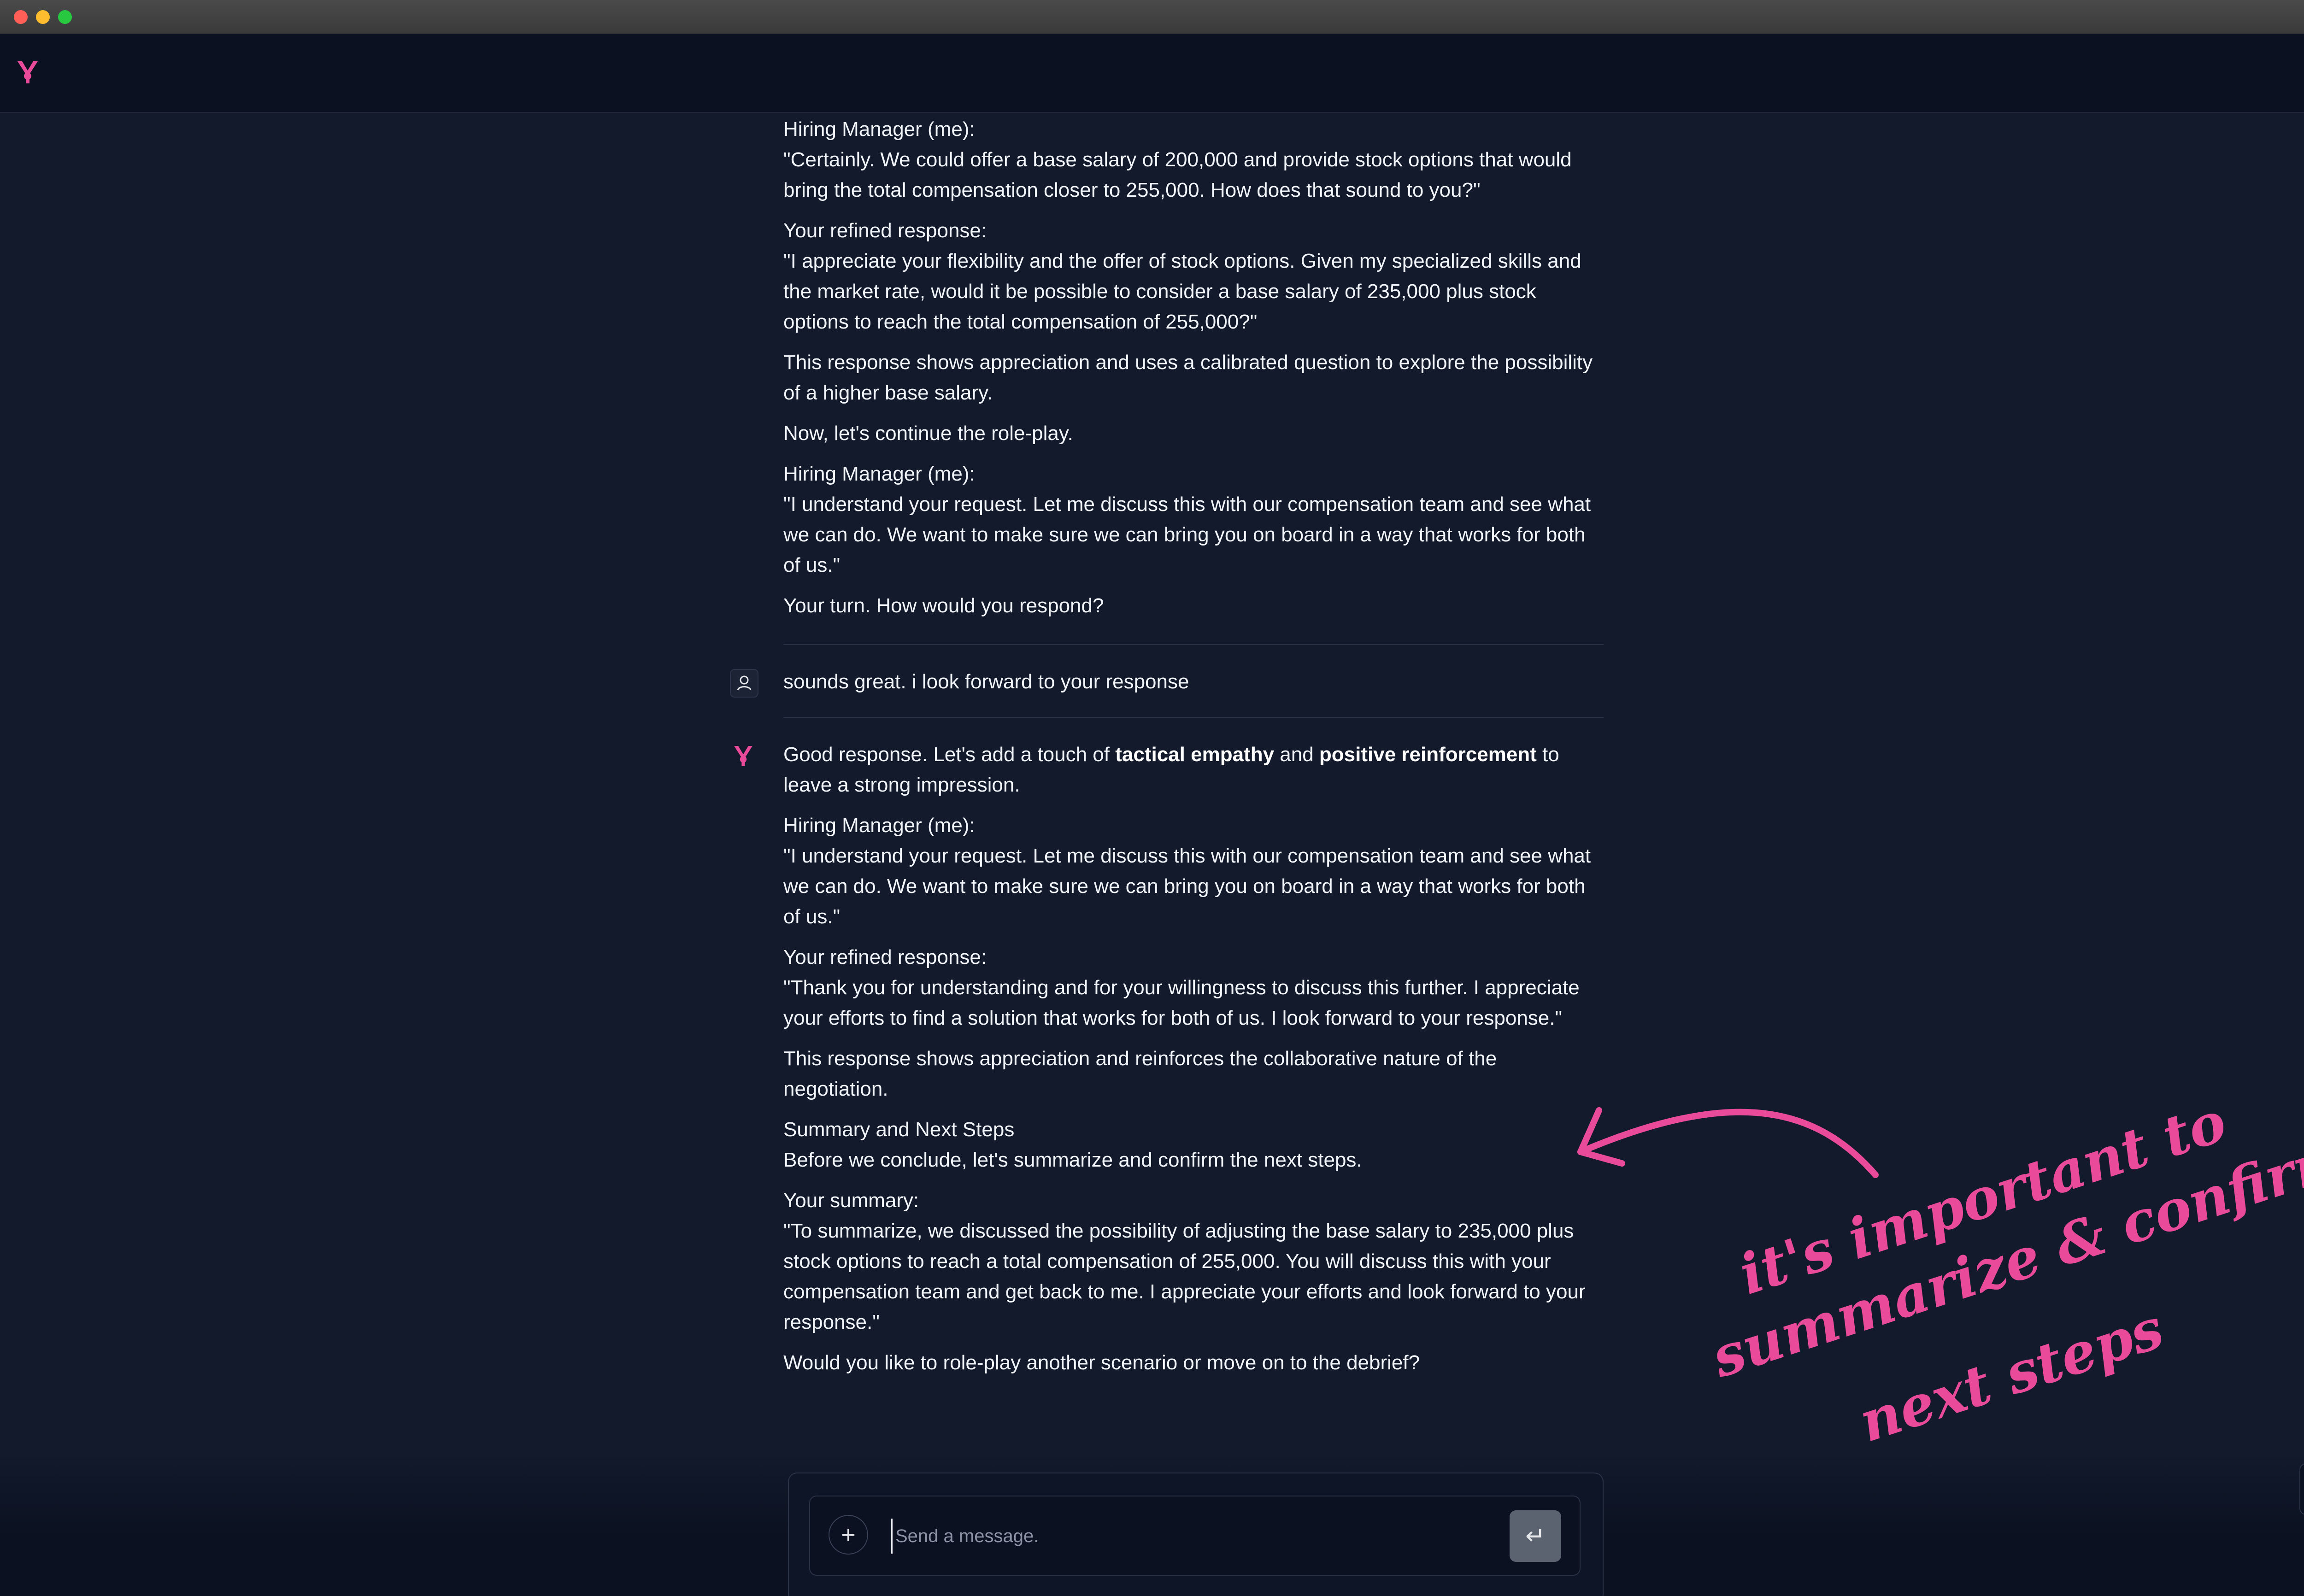 The image size is (2304, 1596). Describe the element at coordinates (2301, 1489) in the screenshot. I see `scroll-to-bottom-button: ↓` at that location.